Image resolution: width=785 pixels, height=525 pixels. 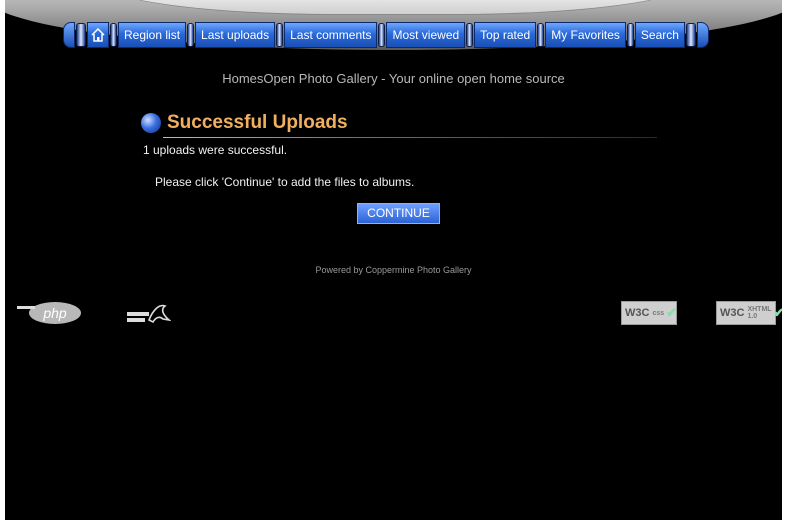 I want to click on w3c-xhtml-label: W3C, so click(x=732, y=313).